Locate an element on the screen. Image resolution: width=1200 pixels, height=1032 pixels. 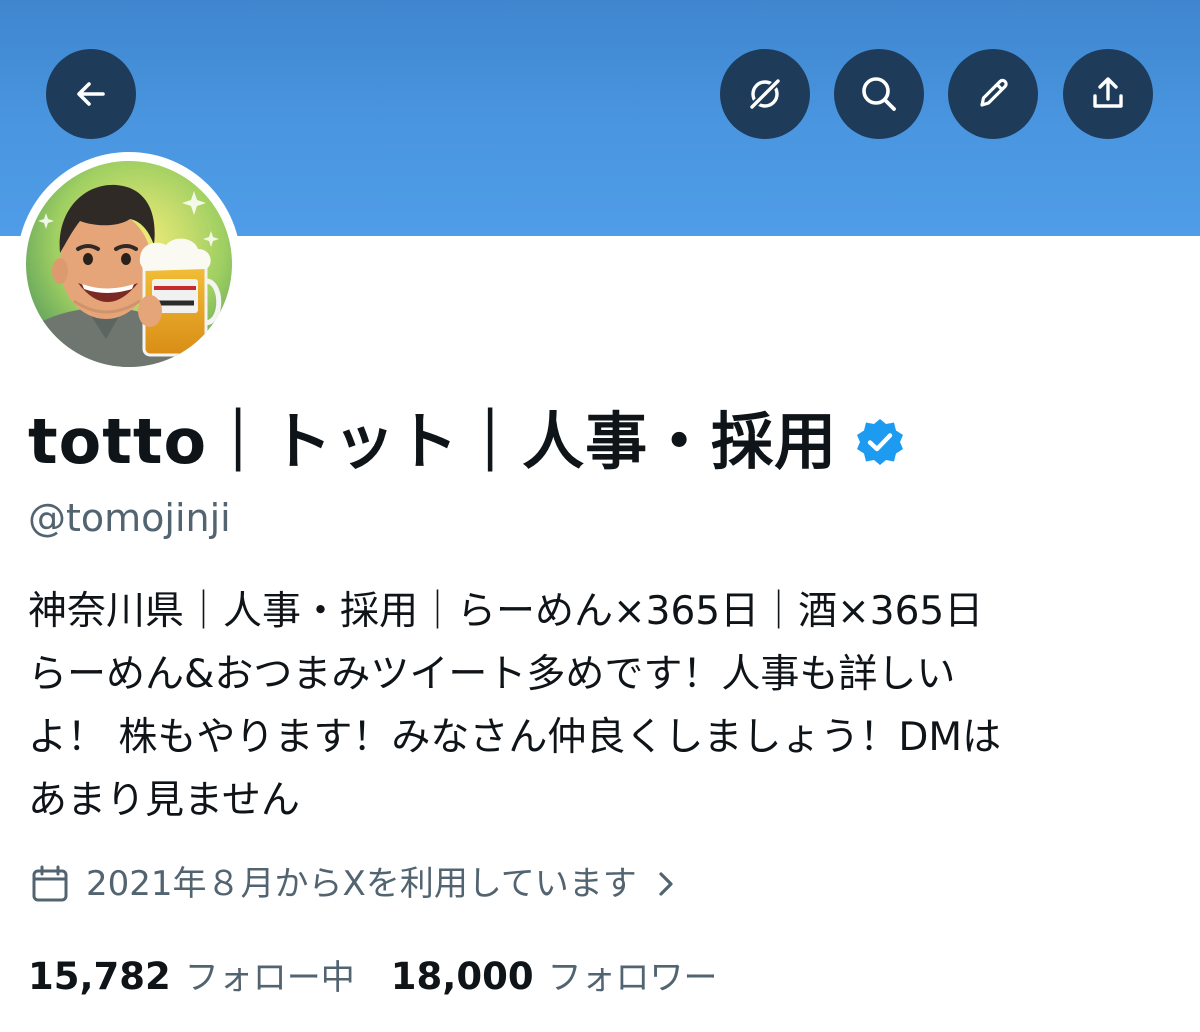
verified-badge-icon is located at coordinates (880, 442).